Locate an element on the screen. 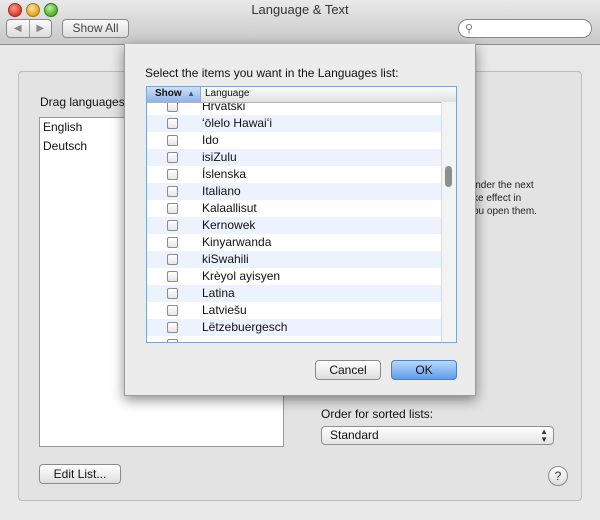 The height and width of the screenshot is (520, 600). help-button: ? is located at coordinates (558, 476).